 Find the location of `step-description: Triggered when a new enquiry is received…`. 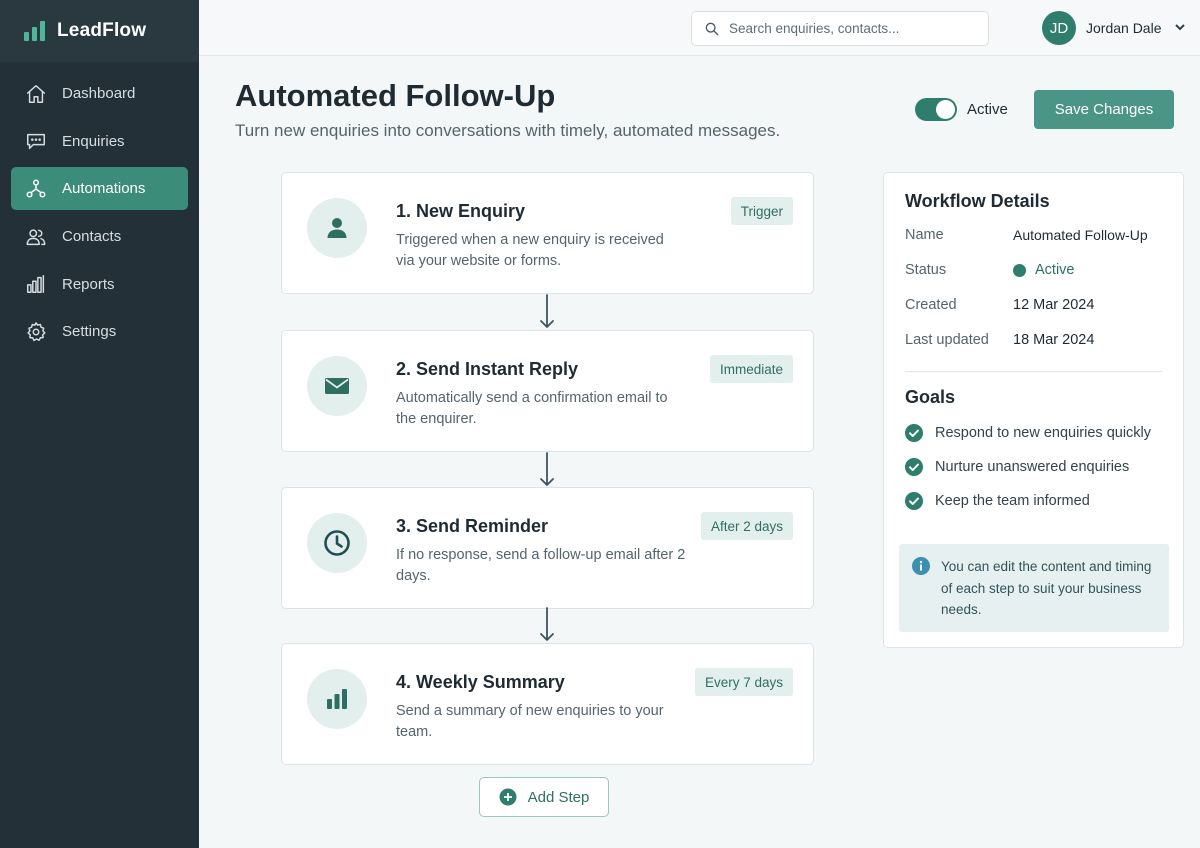

step-description: Triggered when a new enquiry is received… is located at coordinates (530, 250).